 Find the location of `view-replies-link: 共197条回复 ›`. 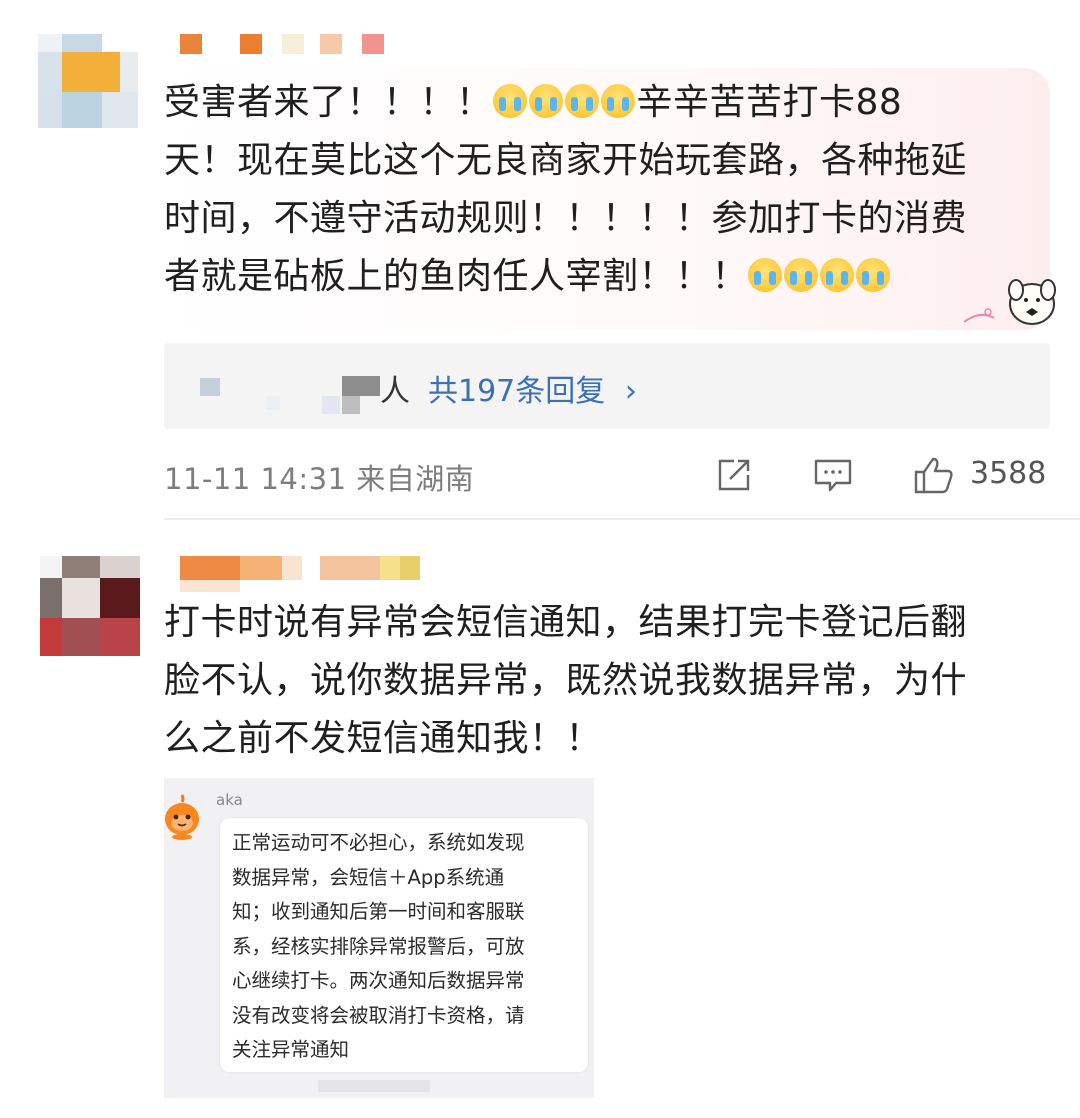

view-replies-link: 共197条回复 › is located at coordinates (532, 388).